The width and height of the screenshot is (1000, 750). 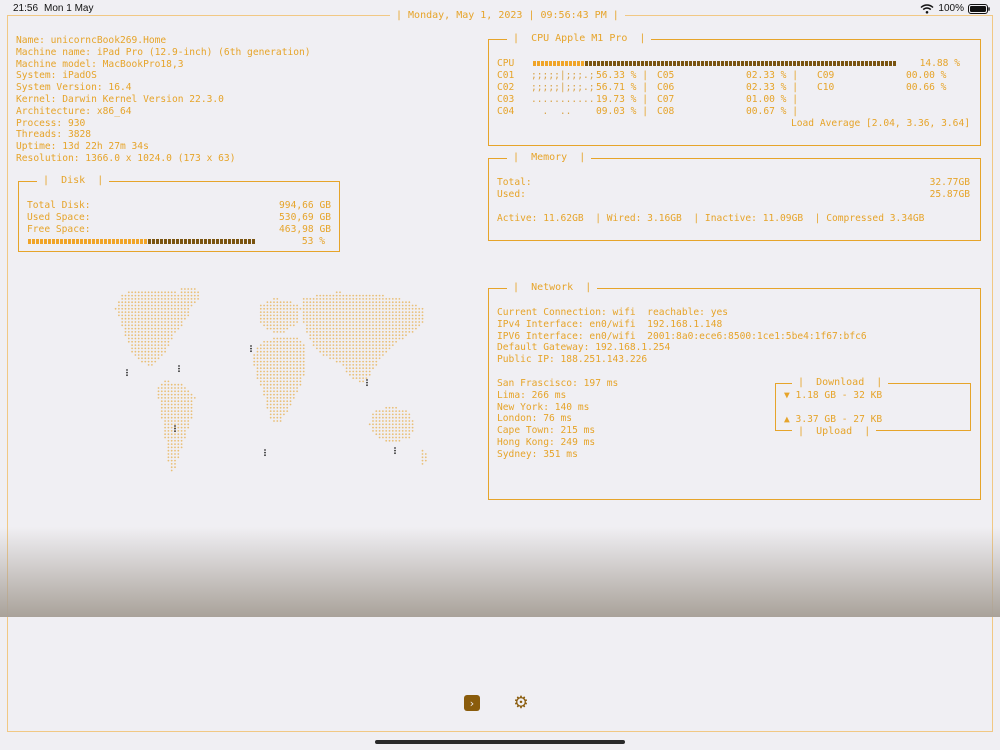 I want to click on home-indicator, so click(x=500, y=742).